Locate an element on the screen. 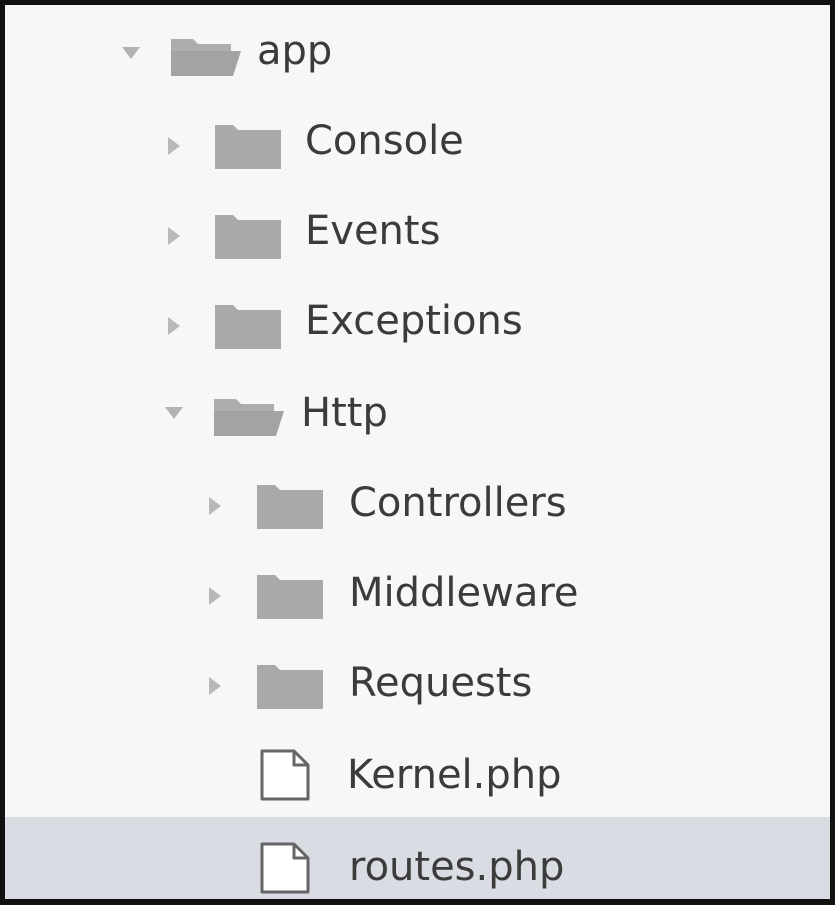 This screenshot has height=905, width=835. tree-item-label: Exceptions is located at coordinates (414, 321).